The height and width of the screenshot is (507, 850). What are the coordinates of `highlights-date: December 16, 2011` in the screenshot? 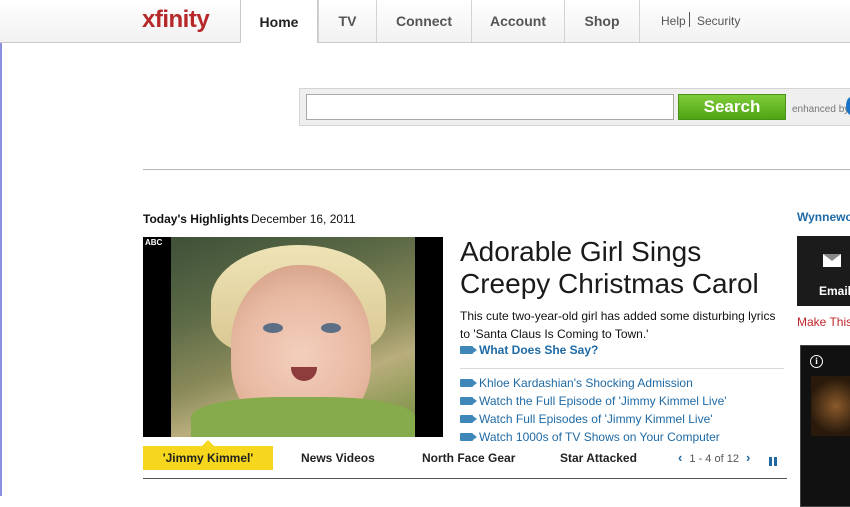 It's located at (303, 219).